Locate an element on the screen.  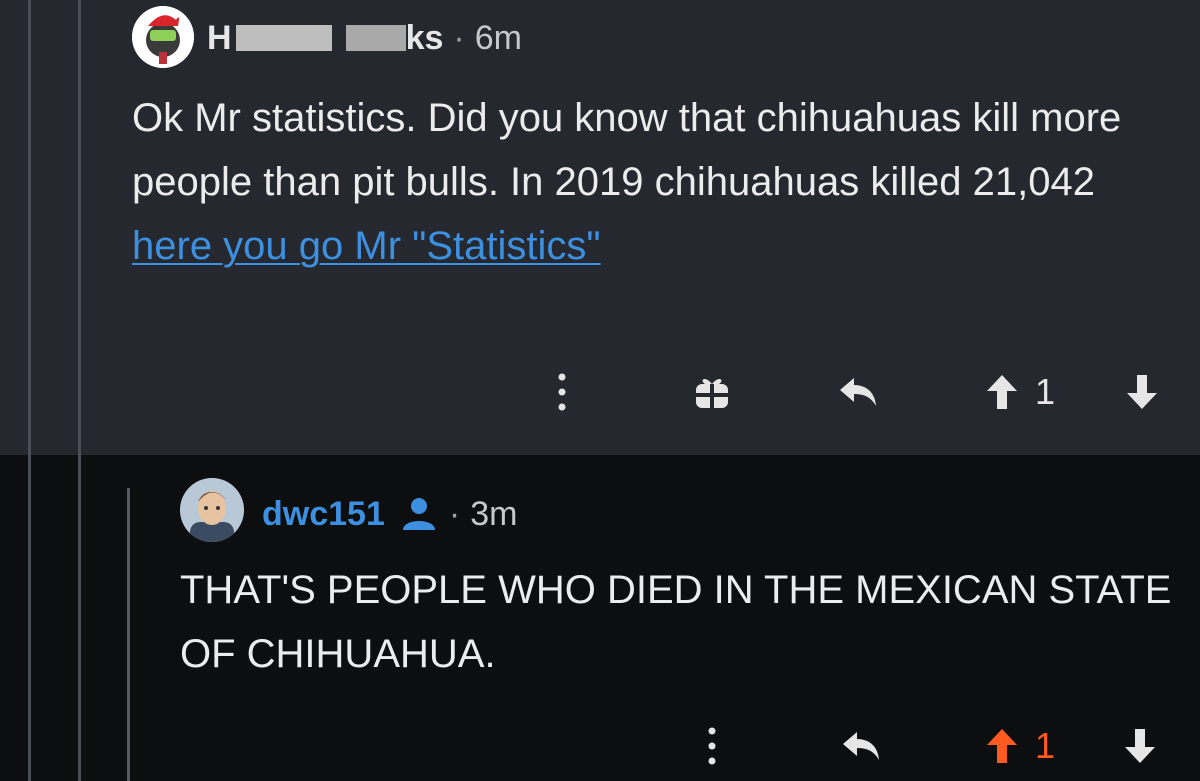
comment-age: 6m is located at coordinates (498, 37).